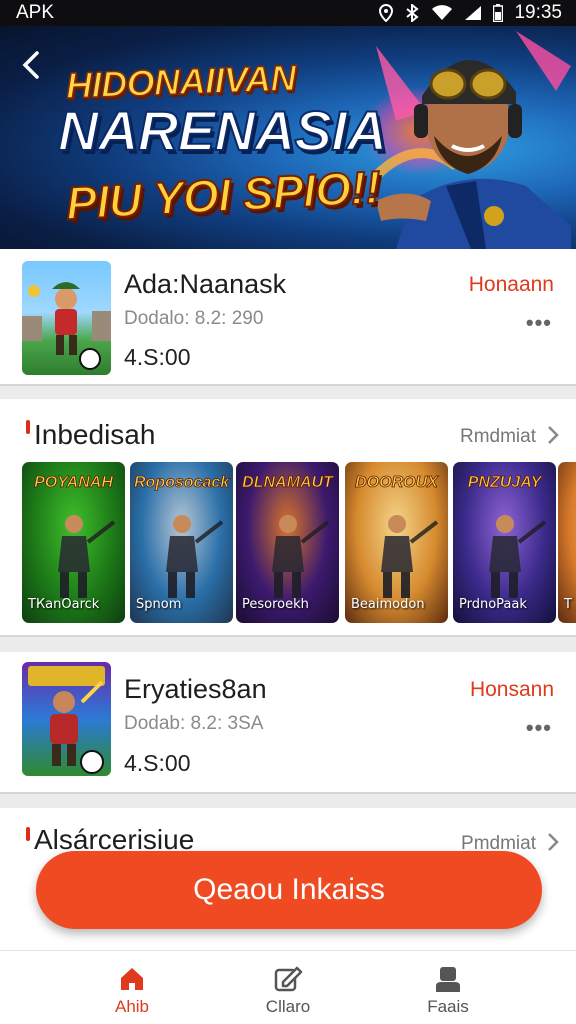 The height and width of the screenshot is (1024, 576). I want to click on bottom-navigation: Ahib Cllaro Faais, so click(288, 987).